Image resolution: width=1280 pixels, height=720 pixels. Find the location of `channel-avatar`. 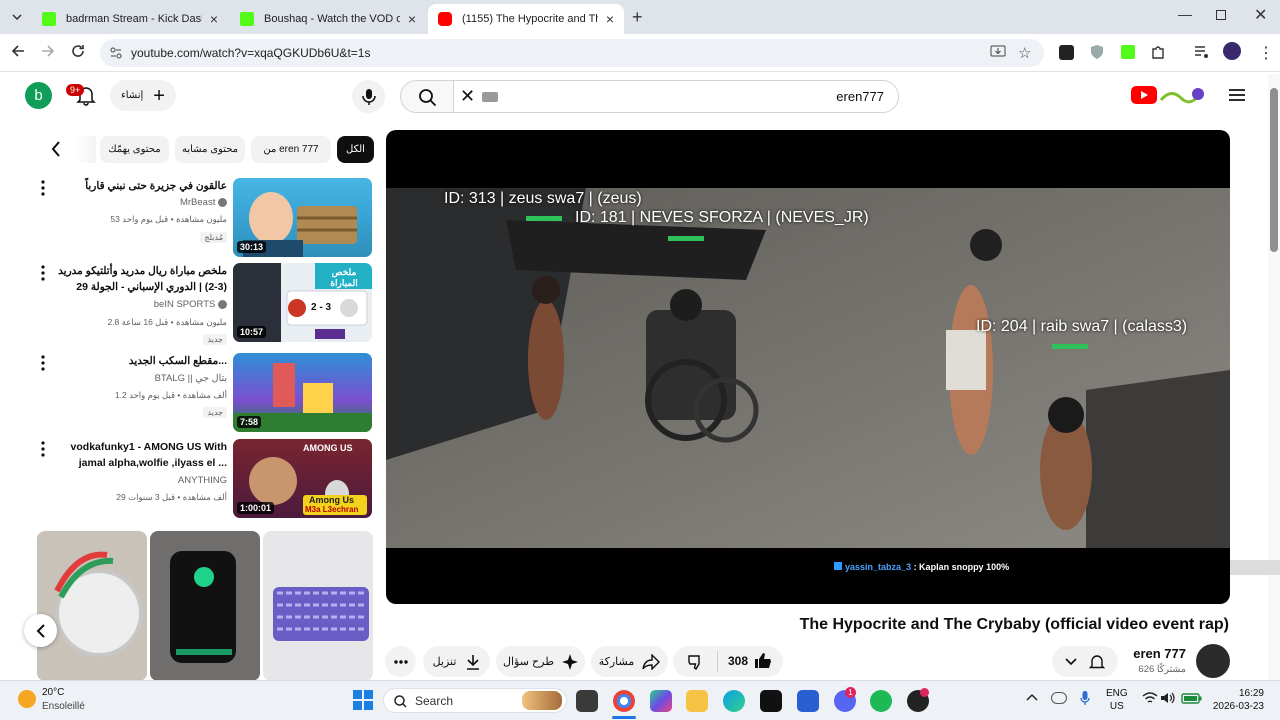

channel-avatar is located at coordinates (1213, 661).